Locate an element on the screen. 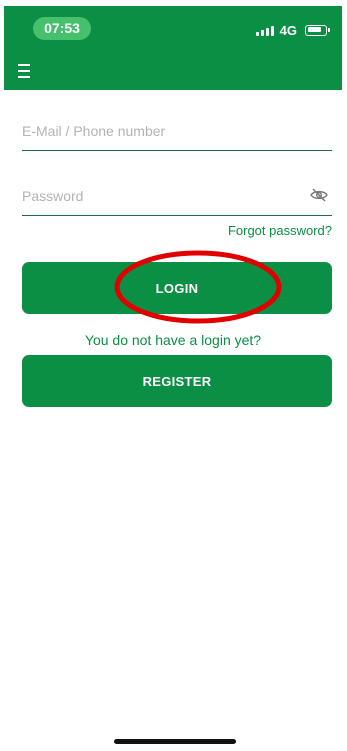 Image resolution: width=347 pixels, height=751 pixels. home-indicator is located at coordinates (175, 741).